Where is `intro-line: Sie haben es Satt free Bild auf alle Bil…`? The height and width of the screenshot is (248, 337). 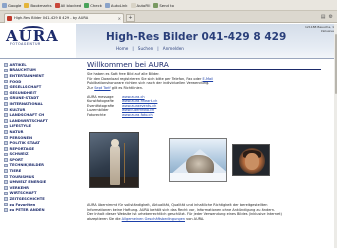
intro-line: Sie haben es Satt free Bild auf alle Bil… is located at coordinates (123, 74).